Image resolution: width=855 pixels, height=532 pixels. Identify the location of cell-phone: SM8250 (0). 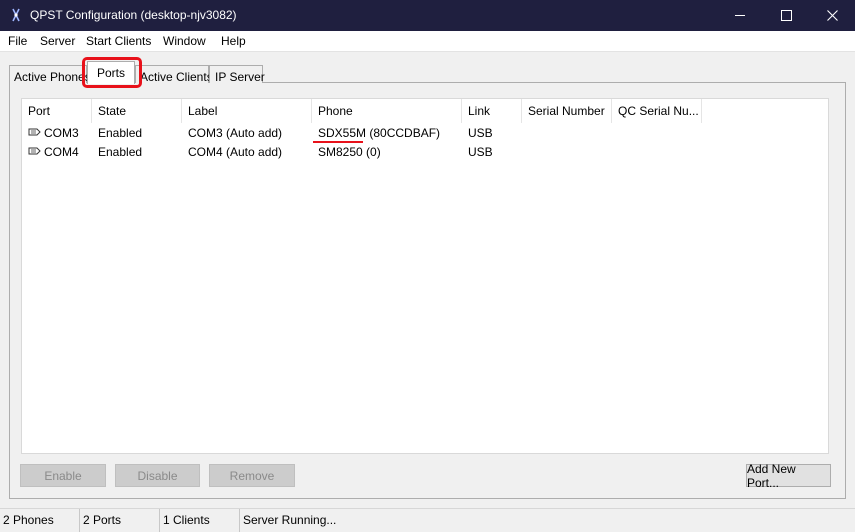
(349, 152).